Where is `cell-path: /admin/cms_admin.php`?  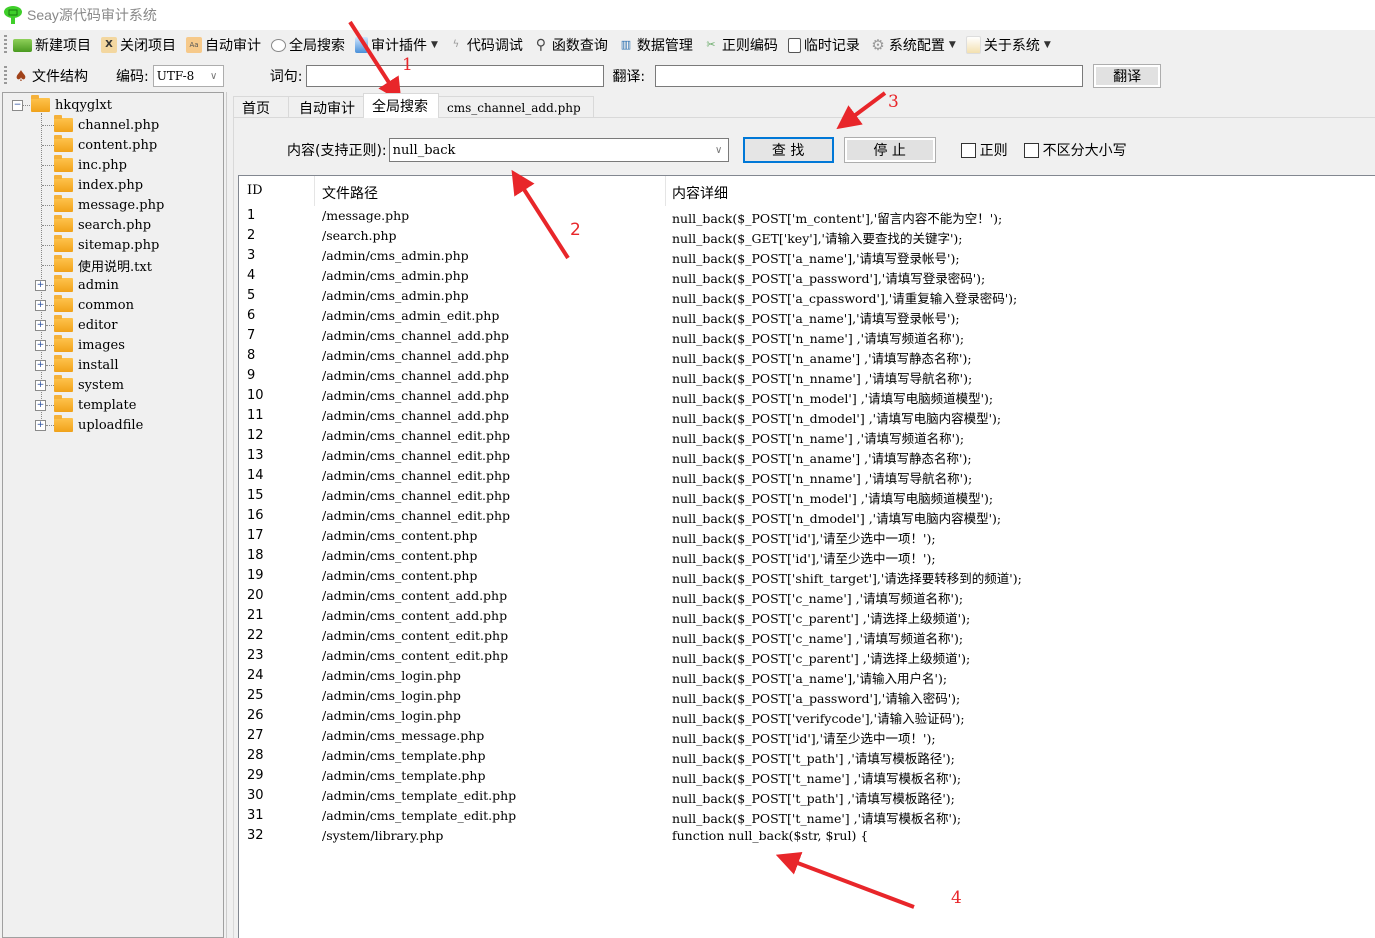 cell-path: /admin/cms_admin.php is located at coordinates (395, 275).